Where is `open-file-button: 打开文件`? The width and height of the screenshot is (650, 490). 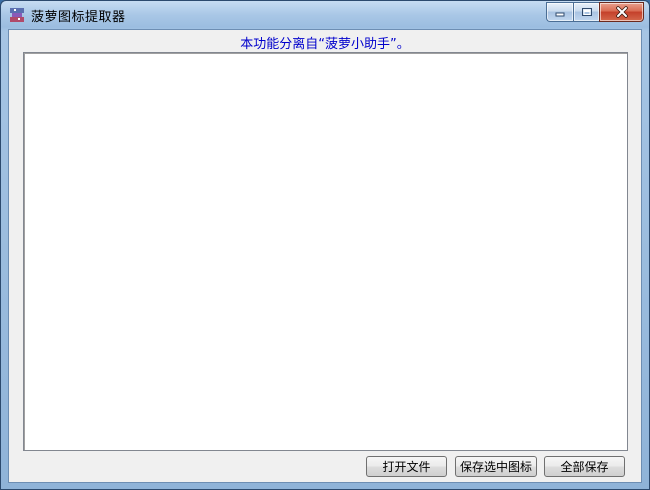 open-file-button: 打开文件 is located at coordinates (406, 466).